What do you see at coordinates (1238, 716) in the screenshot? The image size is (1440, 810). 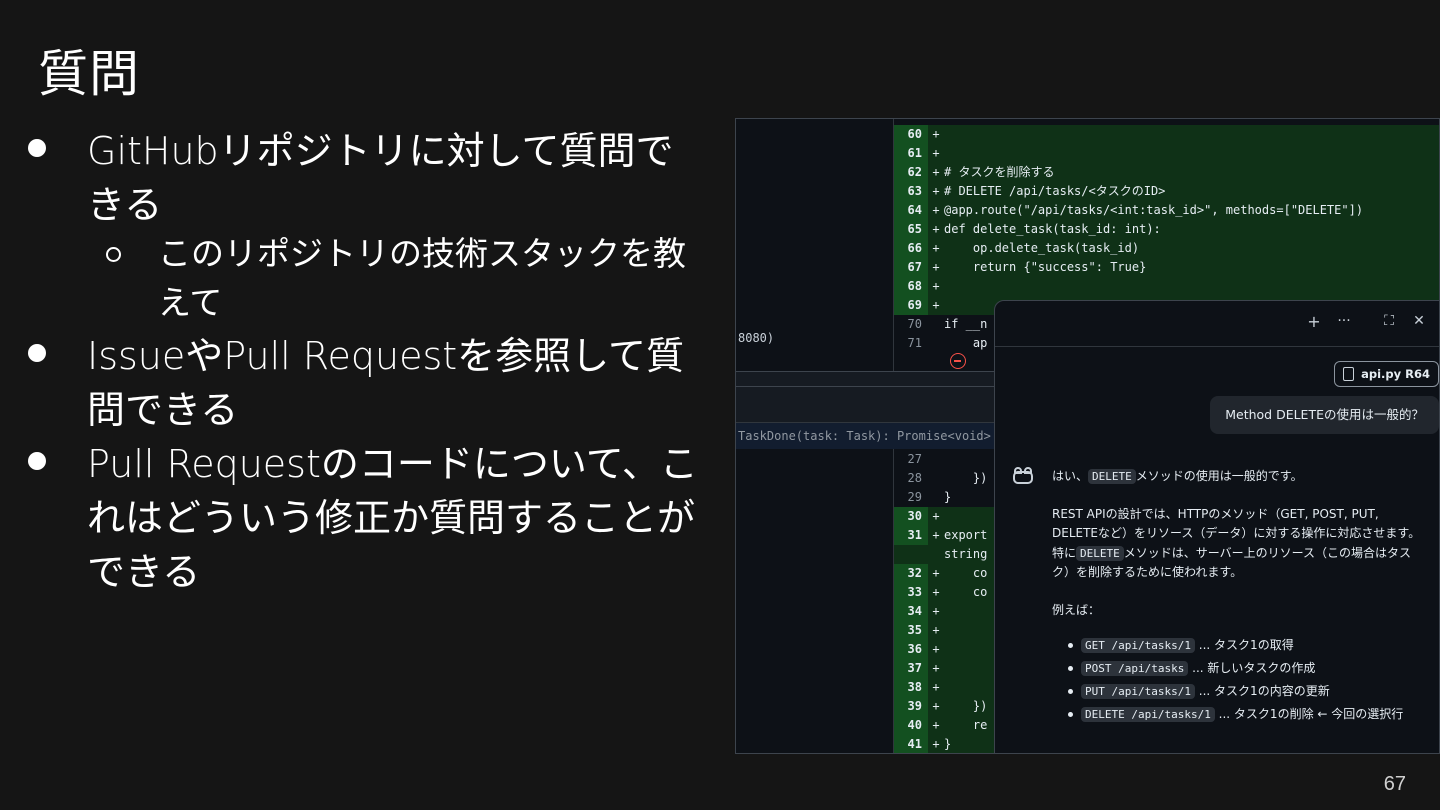 I see `list-item: DELETE /api/tasks/1 ... タスク1の削除 ← 今回の選択行` at bounding box center [1238, 716].